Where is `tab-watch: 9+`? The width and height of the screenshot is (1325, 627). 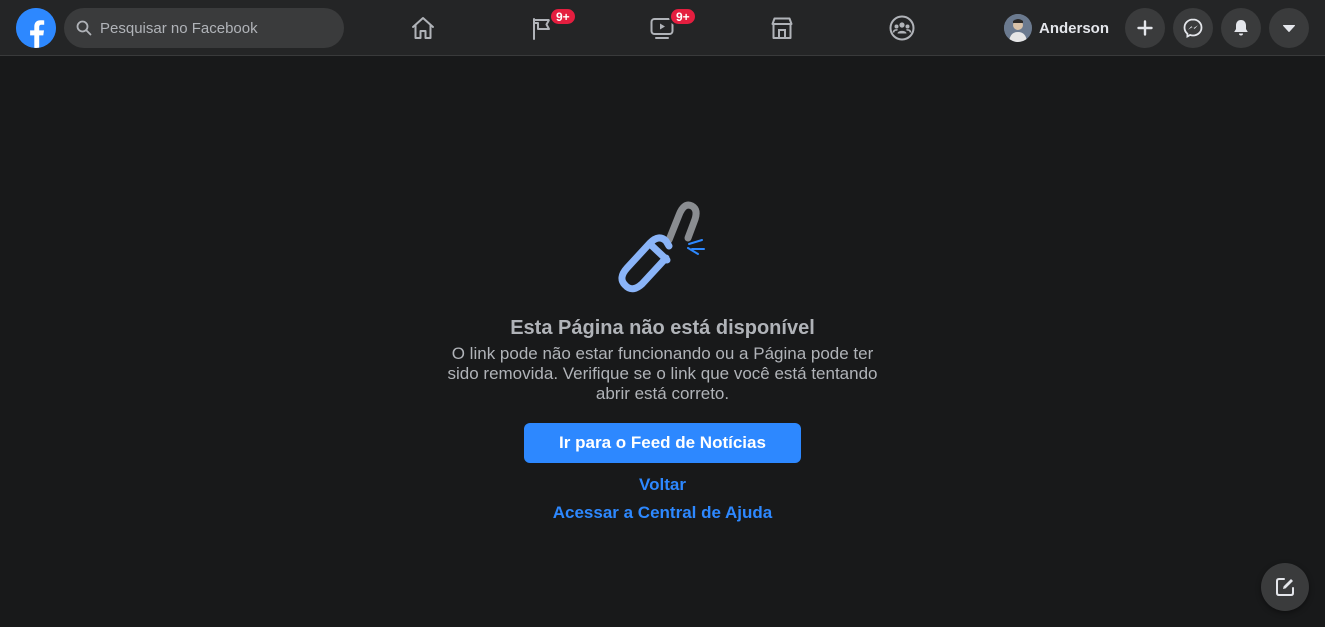
tab-watch: 9+ is located at coordinates (662, 28).